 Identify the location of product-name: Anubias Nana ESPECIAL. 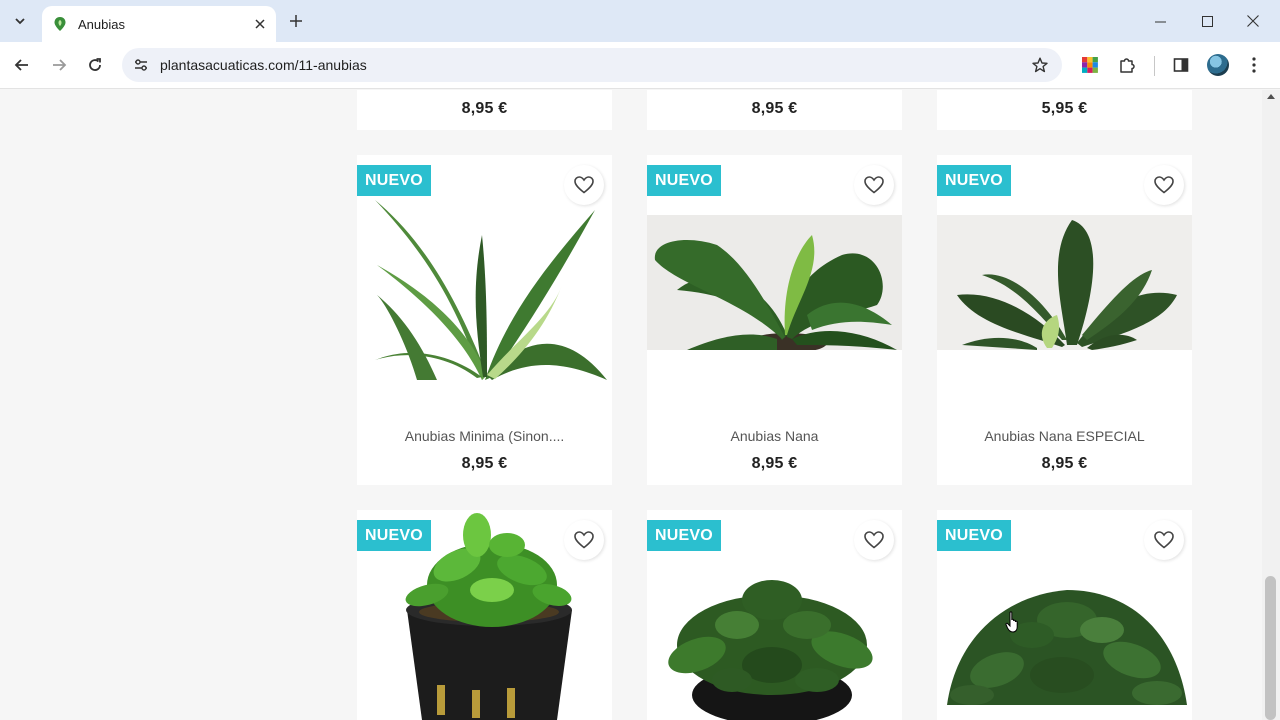
(1064, 436).